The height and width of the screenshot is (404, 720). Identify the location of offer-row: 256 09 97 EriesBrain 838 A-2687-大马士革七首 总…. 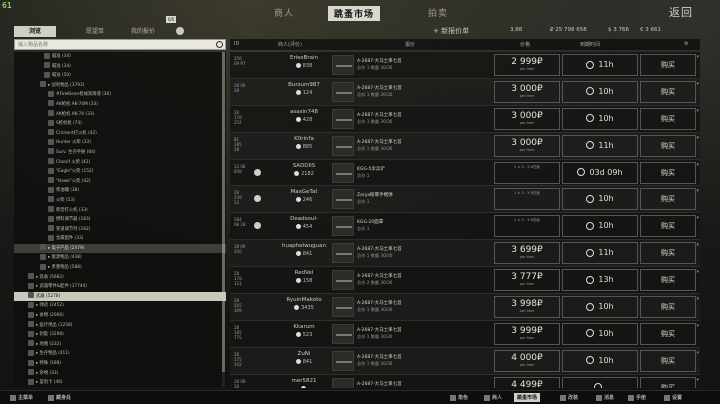
(465, 65).